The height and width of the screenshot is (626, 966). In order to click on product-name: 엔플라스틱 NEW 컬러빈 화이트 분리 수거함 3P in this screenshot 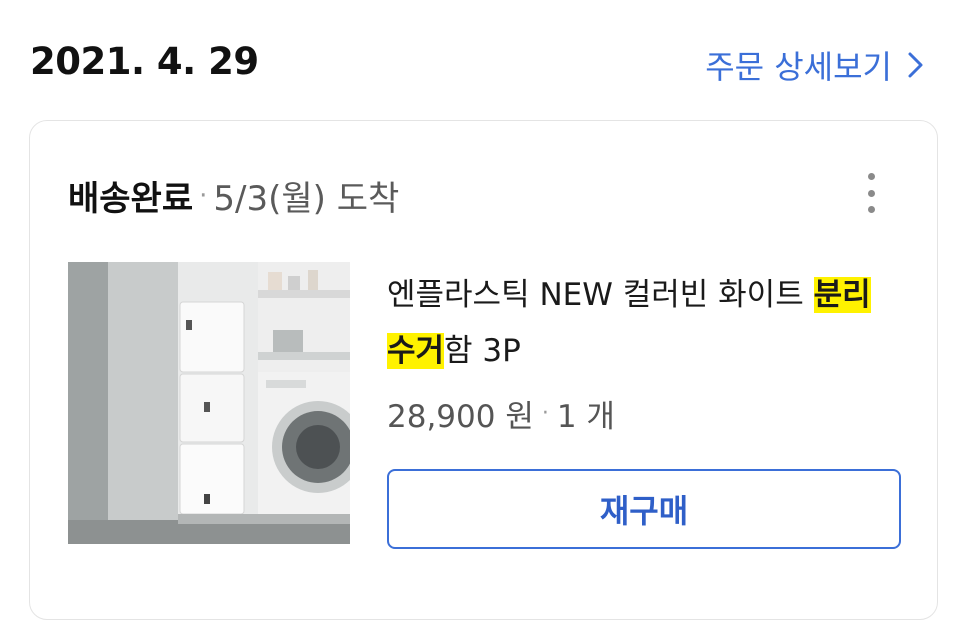, I will do `click(647, 323)`.